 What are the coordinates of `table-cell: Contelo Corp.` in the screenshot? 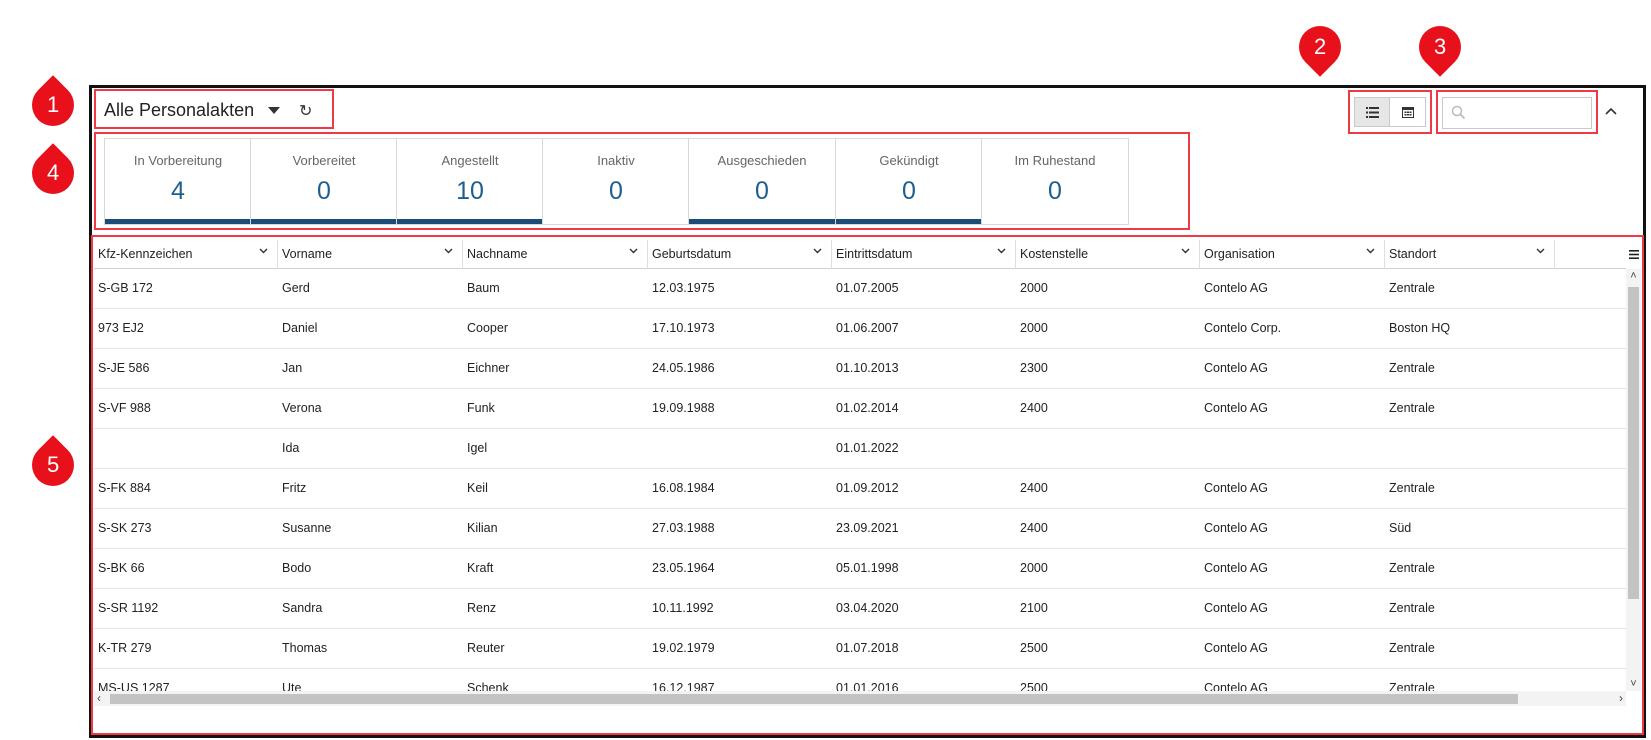 It's located at (1243, 328).